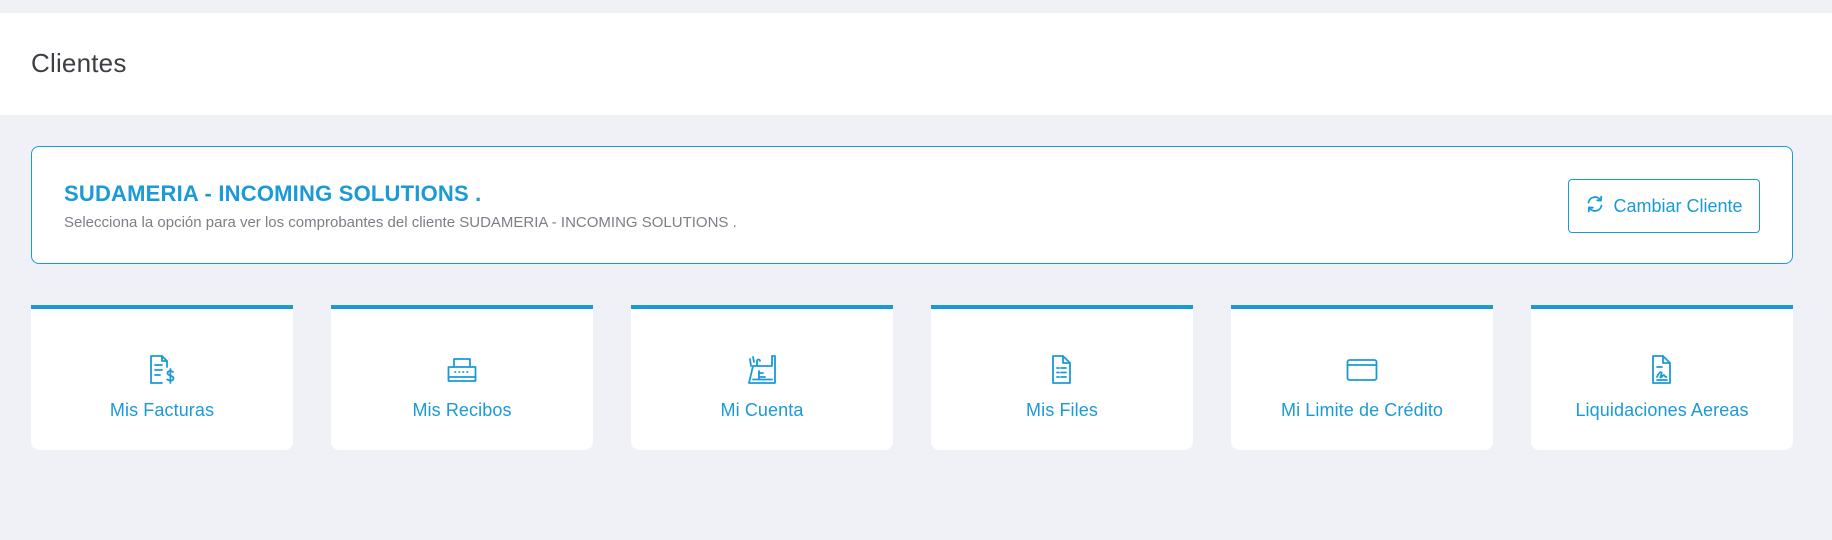  I want to click on tile-label: Mis Recibos, so click(462, 410).